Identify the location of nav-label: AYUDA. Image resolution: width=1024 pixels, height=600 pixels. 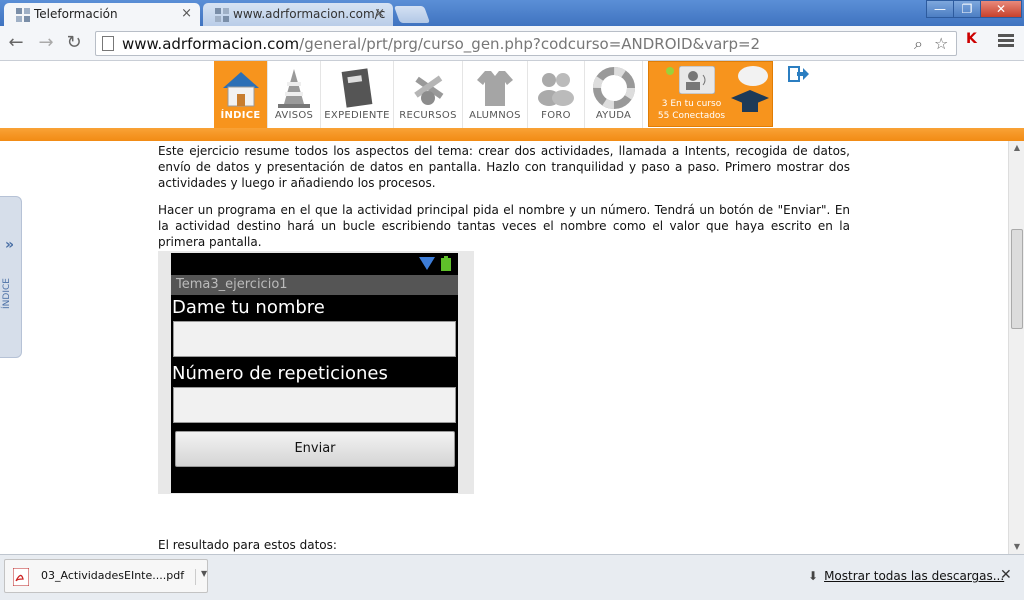
(613, 115).